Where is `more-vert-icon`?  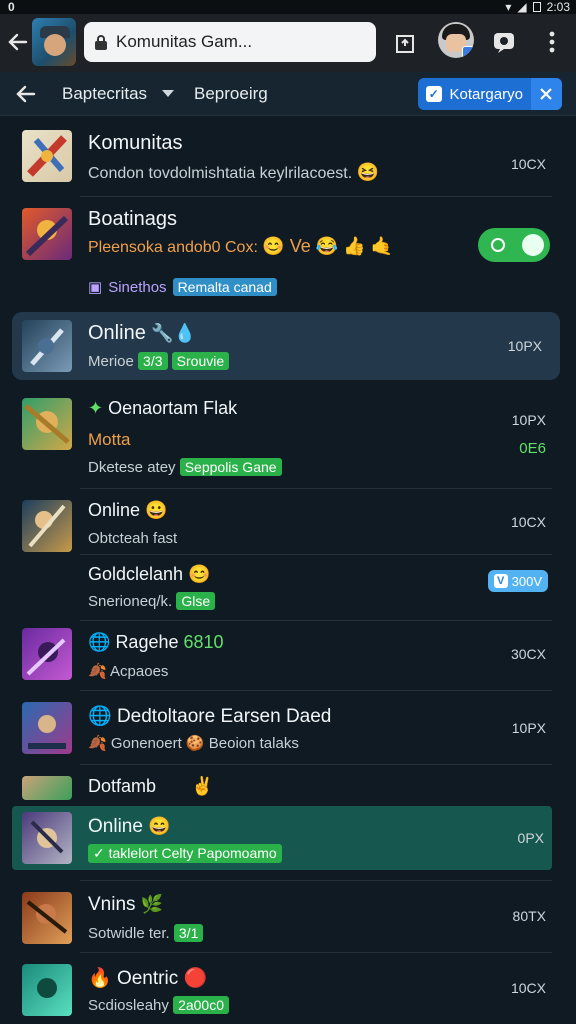 more-vert-icon is located at coordinates (552, 42).